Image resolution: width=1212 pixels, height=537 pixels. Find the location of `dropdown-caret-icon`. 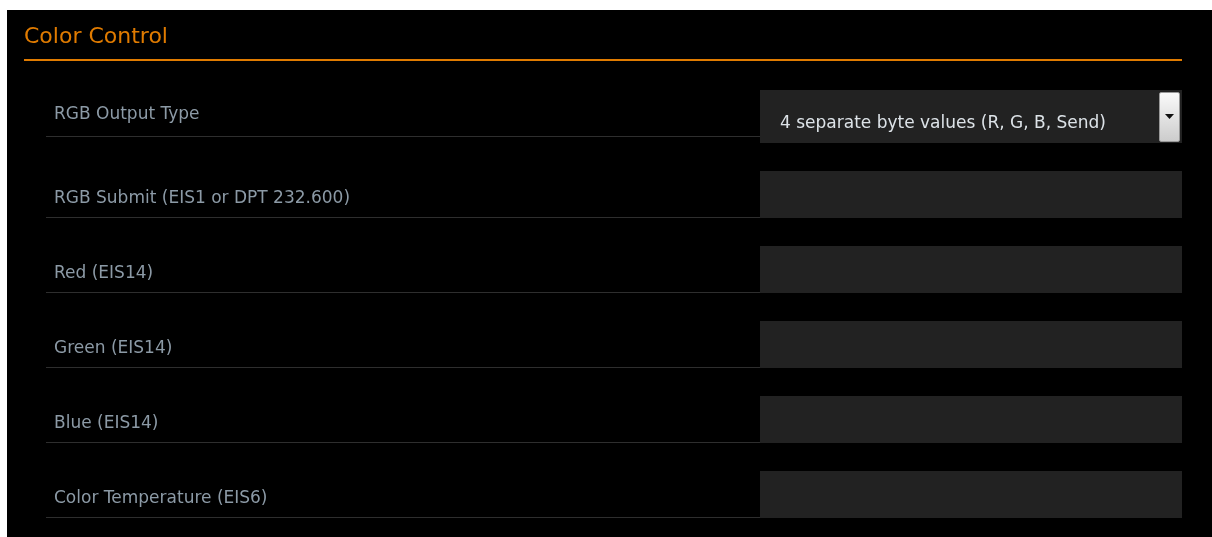

dropdown-caret-icon is located at coordinates (1169, 116).